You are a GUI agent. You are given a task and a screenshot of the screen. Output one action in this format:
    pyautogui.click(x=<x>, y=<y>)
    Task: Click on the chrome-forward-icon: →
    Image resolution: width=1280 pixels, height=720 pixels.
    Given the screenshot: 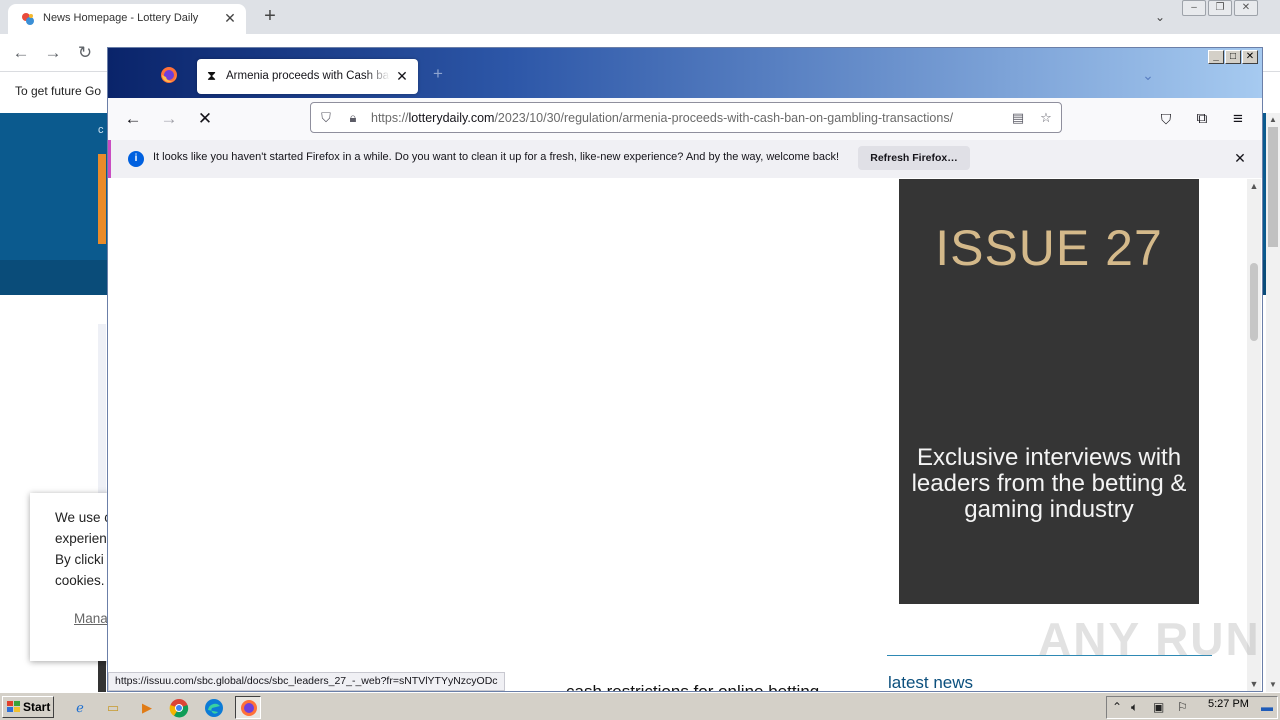 What is the action you would take?
    pyautogui.click(x=53, y=53)
    